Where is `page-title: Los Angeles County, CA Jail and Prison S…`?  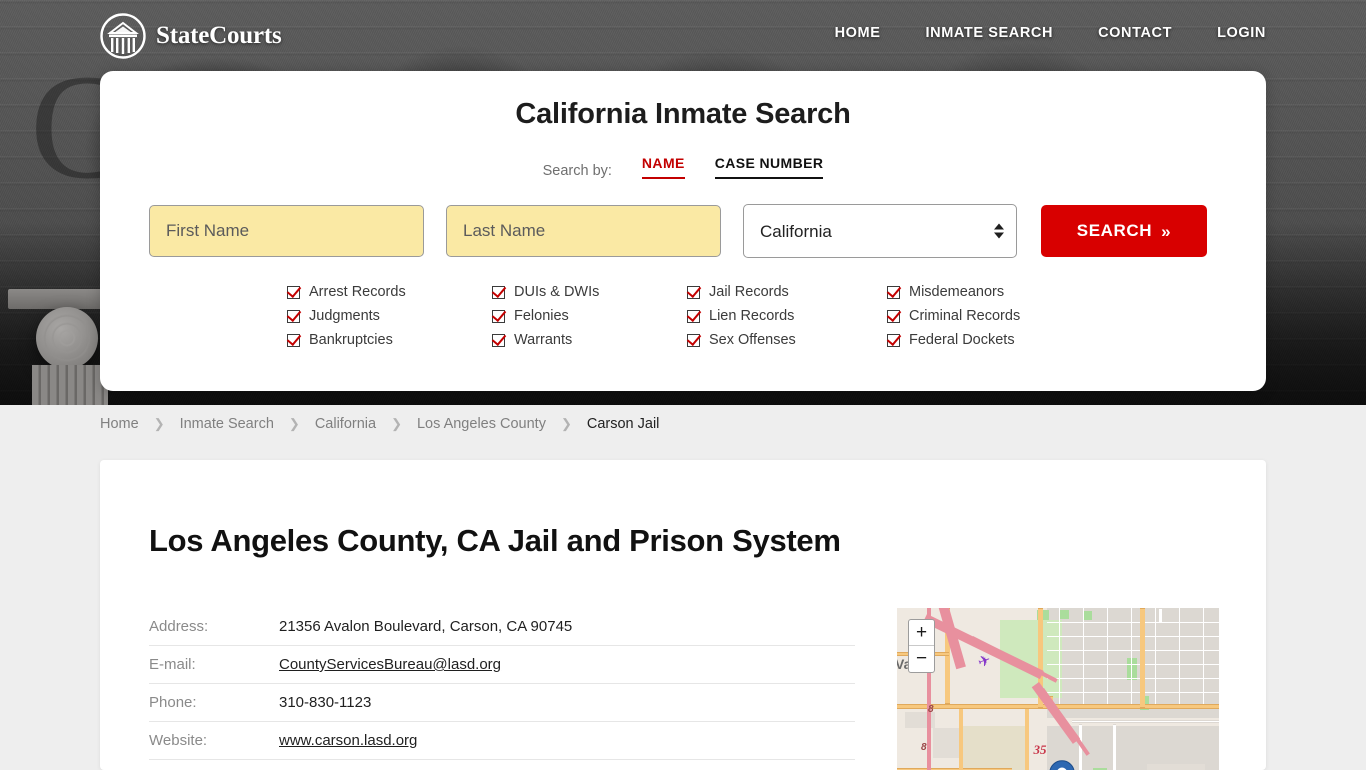
page-title: Los Angeles County, CA Jail and Prison S… is located at coordinates (683, 509).